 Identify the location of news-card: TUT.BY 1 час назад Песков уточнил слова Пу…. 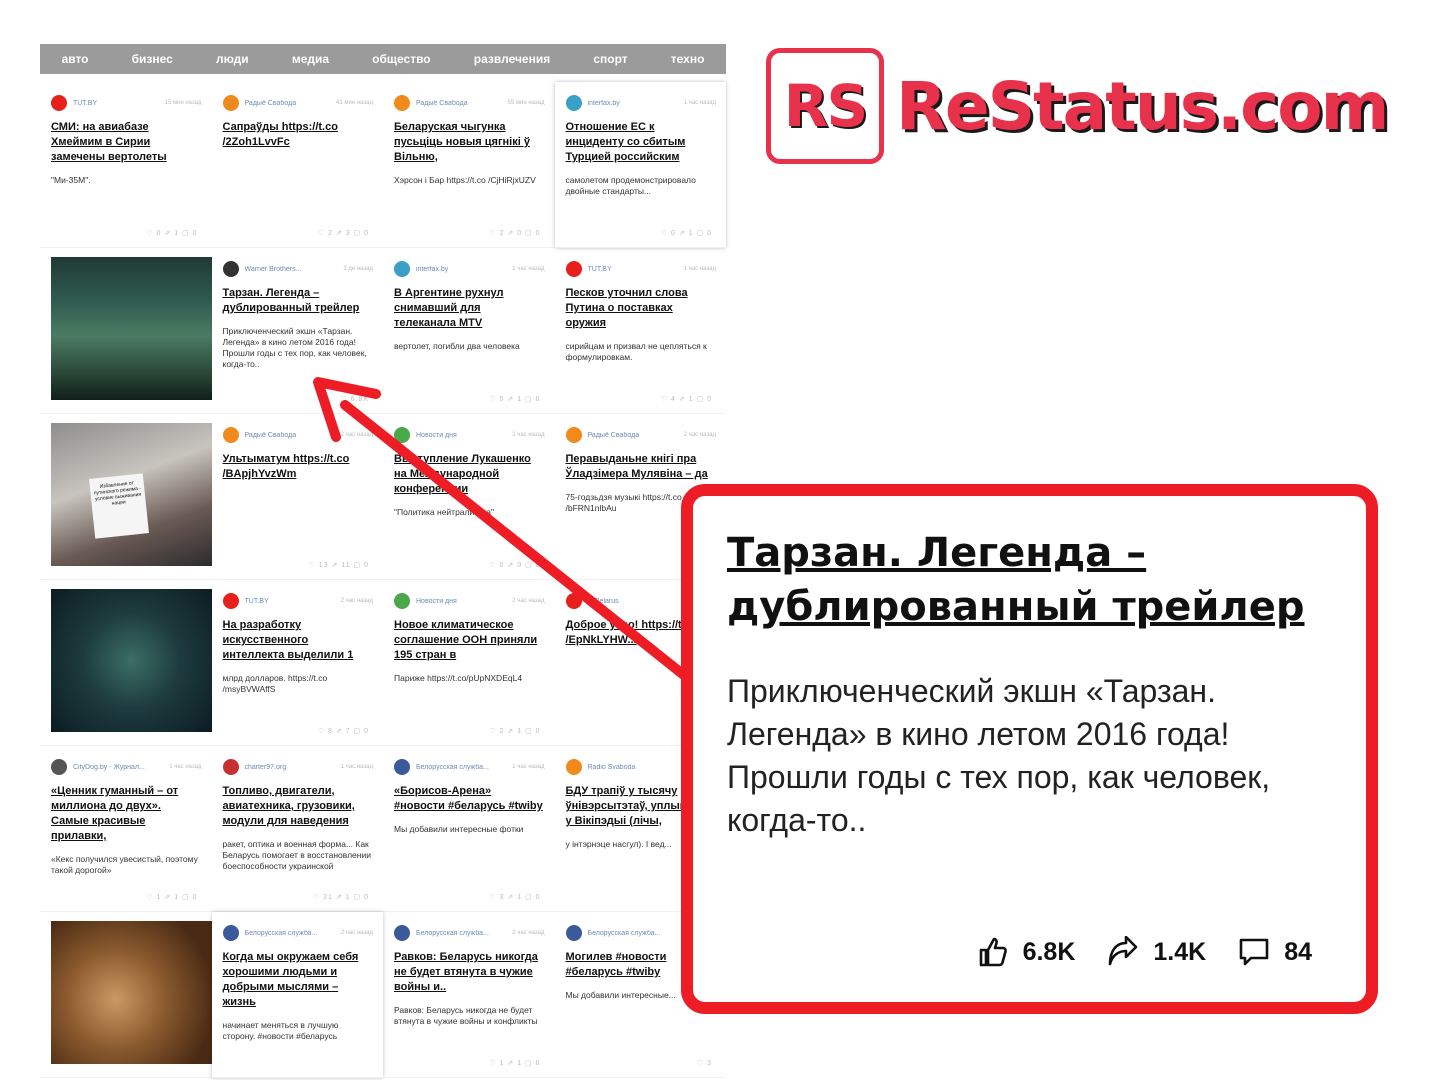
(640, 331).